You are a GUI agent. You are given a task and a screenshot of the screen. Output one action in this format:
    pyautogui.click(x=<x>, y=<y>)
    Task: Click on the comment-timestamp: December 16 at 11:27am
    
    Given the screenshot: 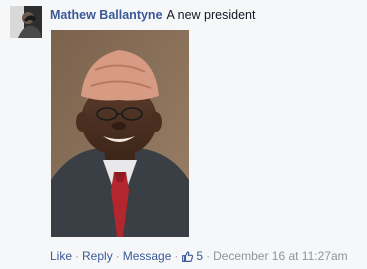 What is the action you would take?
    pyautogui.click(x=280, y=256)
    